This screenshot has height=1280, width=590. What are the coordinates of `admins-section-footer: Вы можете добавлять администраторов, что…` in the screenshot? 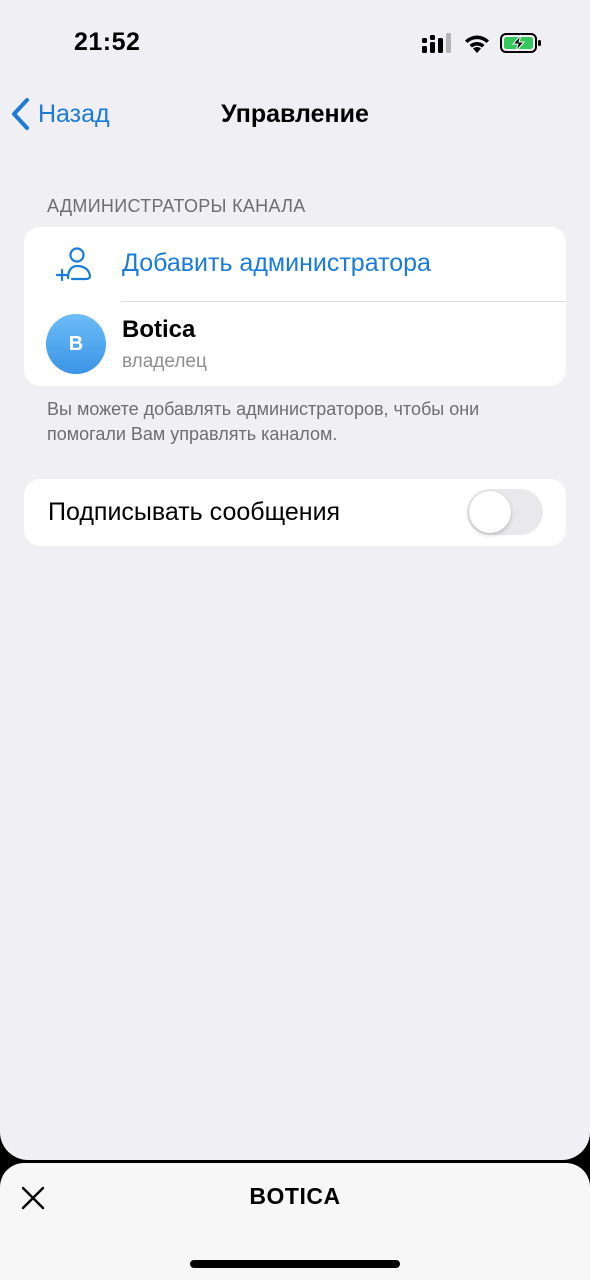 It's located at (263, 421).